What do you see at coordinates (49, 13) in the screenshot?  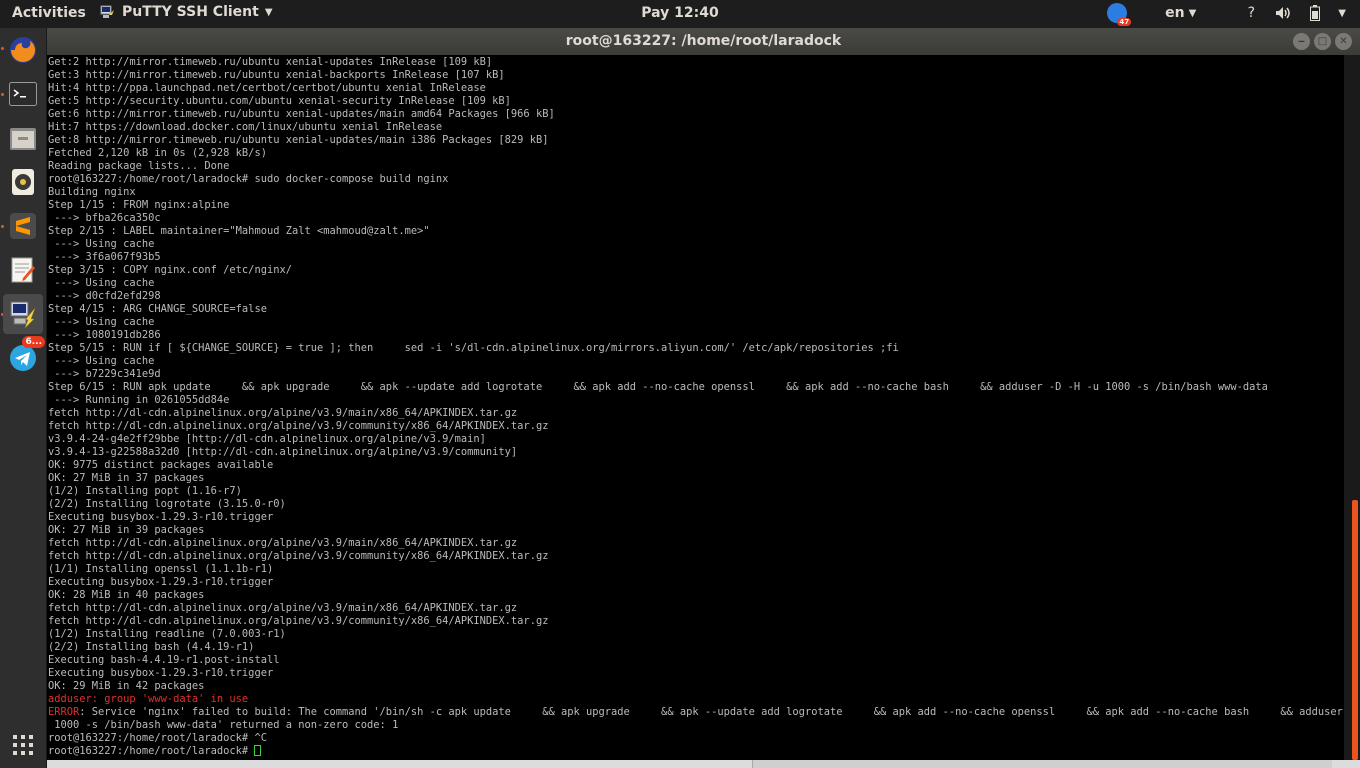 I see `activities-button: Activities` at bounding box center [49, 13].